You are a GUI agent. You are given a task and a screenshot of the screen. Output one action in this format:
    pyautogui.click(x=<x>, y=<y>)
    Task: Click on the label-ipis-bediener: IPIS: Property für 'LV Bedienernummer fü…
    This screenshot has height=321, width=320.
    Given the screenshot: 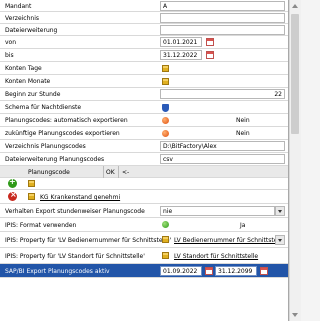 What is the action you would take?
    pyautogui.click(x=88, y=240)
    